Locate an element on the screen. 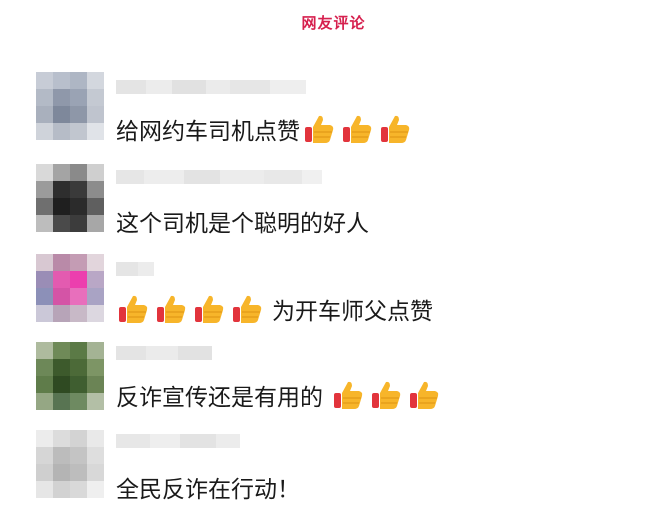 This screenshot has width=667, height=514. comment-text-row: 全民反诈在行动！ is located at coordinates (208, 487).